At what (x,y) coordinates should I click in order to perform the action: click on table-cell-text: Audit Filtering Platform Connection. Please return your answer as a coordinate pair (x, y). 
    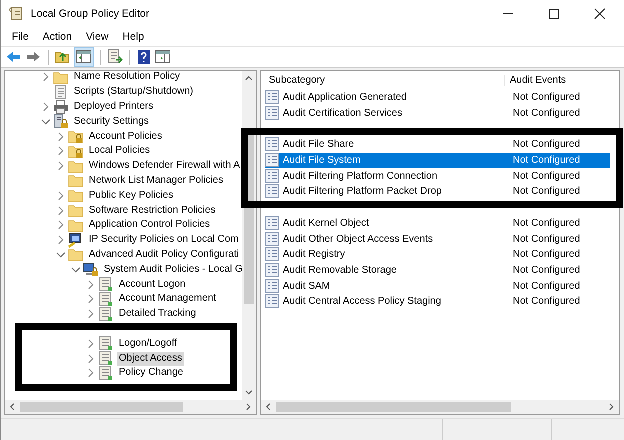
    Looking at the image, I should click on (360, 177).